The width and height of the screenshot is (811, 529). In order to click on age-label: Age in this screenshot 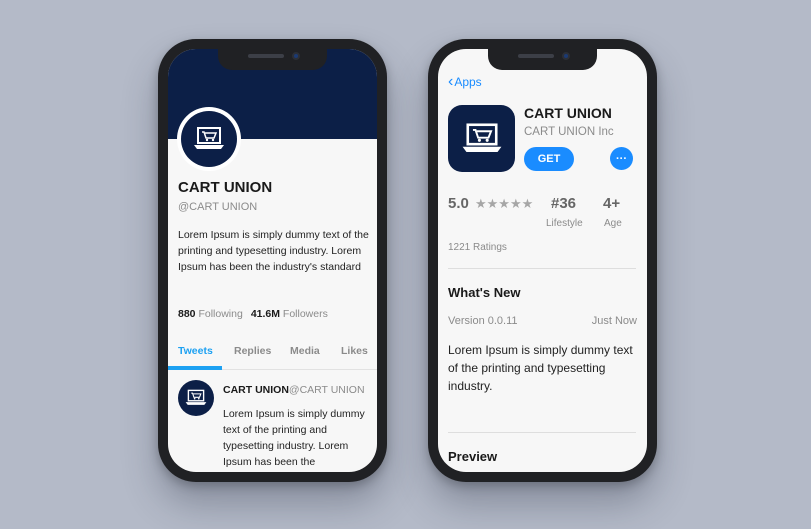, I will do `click(613, 223)`.